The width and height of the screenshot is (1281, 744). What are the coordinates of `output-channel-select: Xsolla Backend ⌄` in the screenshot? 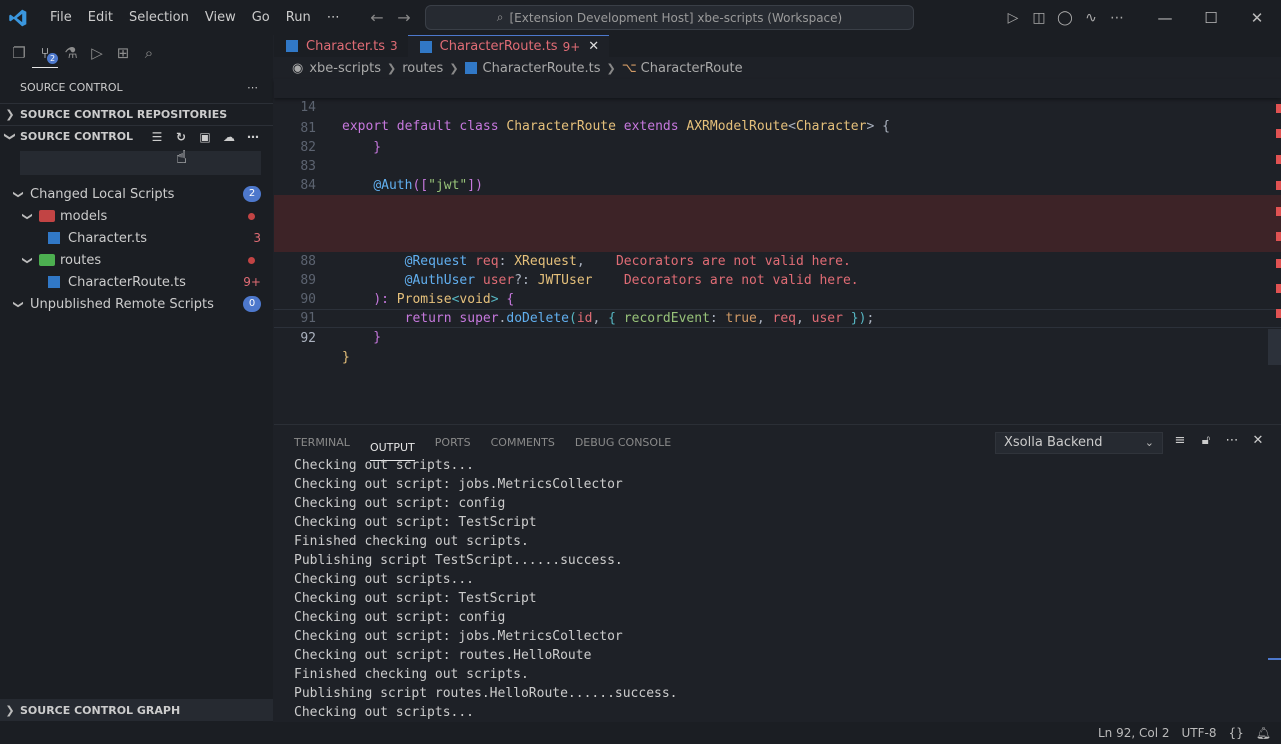 It's located at (1079, 443).